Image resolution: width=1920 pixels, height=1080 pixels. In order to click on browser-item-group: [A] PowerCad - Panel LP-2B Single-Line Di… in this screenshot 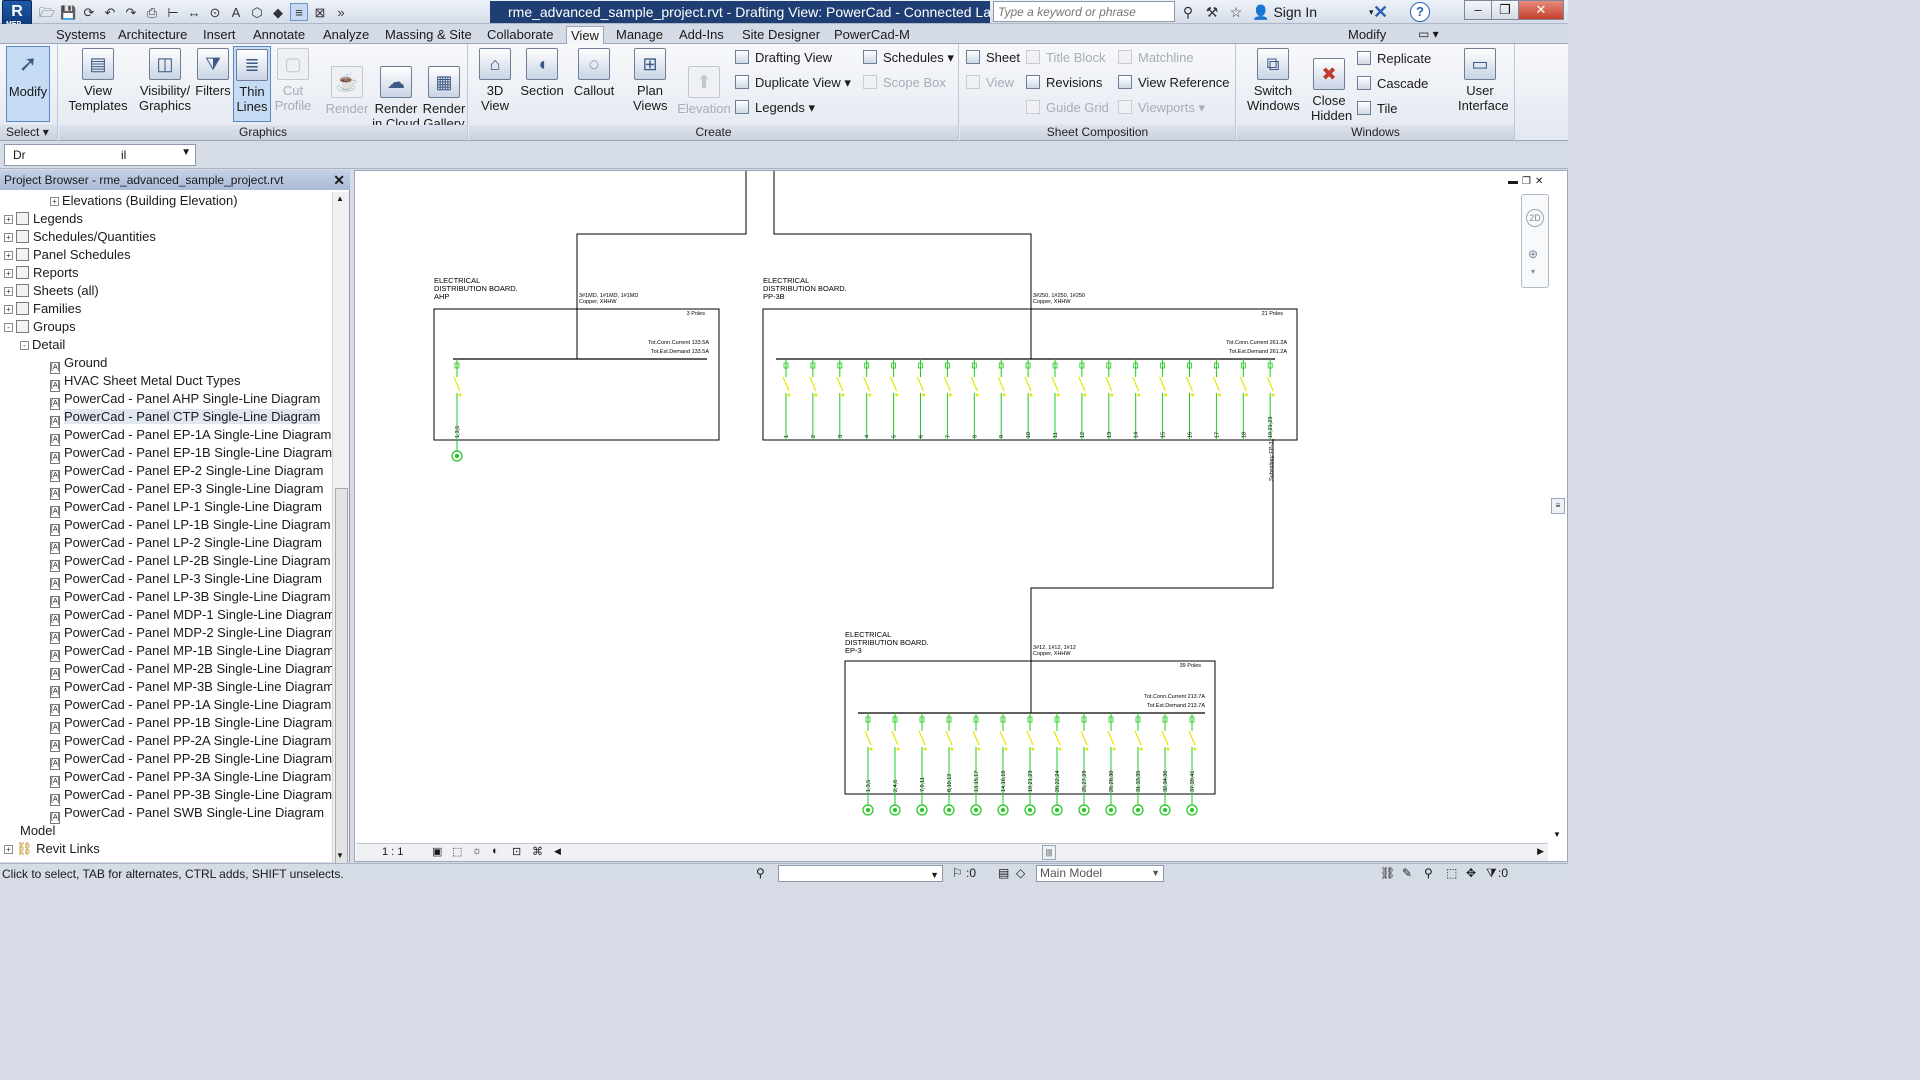, I will do `click(190, 562)`.